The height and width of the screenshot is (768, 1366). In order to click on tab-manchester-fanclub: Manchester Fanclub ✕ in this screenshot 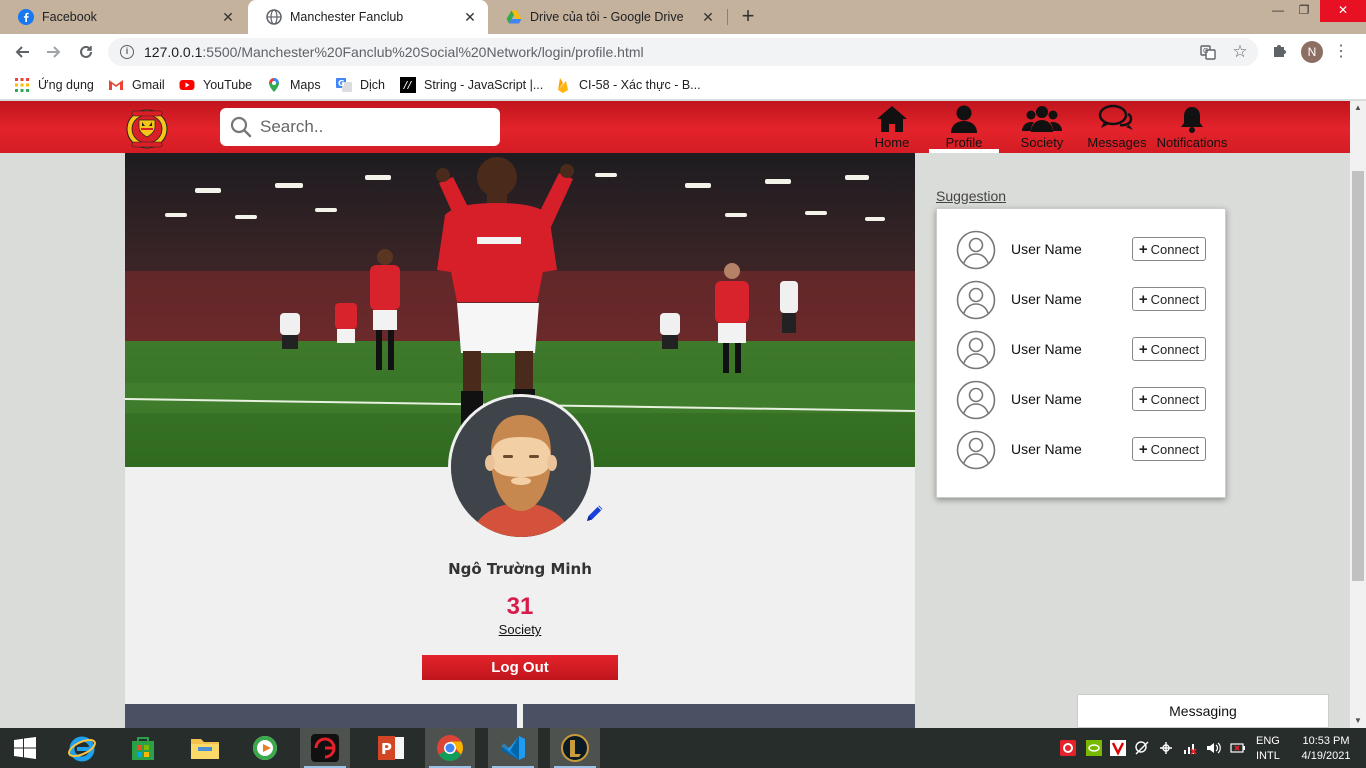, I will do `click(368, 17)`.